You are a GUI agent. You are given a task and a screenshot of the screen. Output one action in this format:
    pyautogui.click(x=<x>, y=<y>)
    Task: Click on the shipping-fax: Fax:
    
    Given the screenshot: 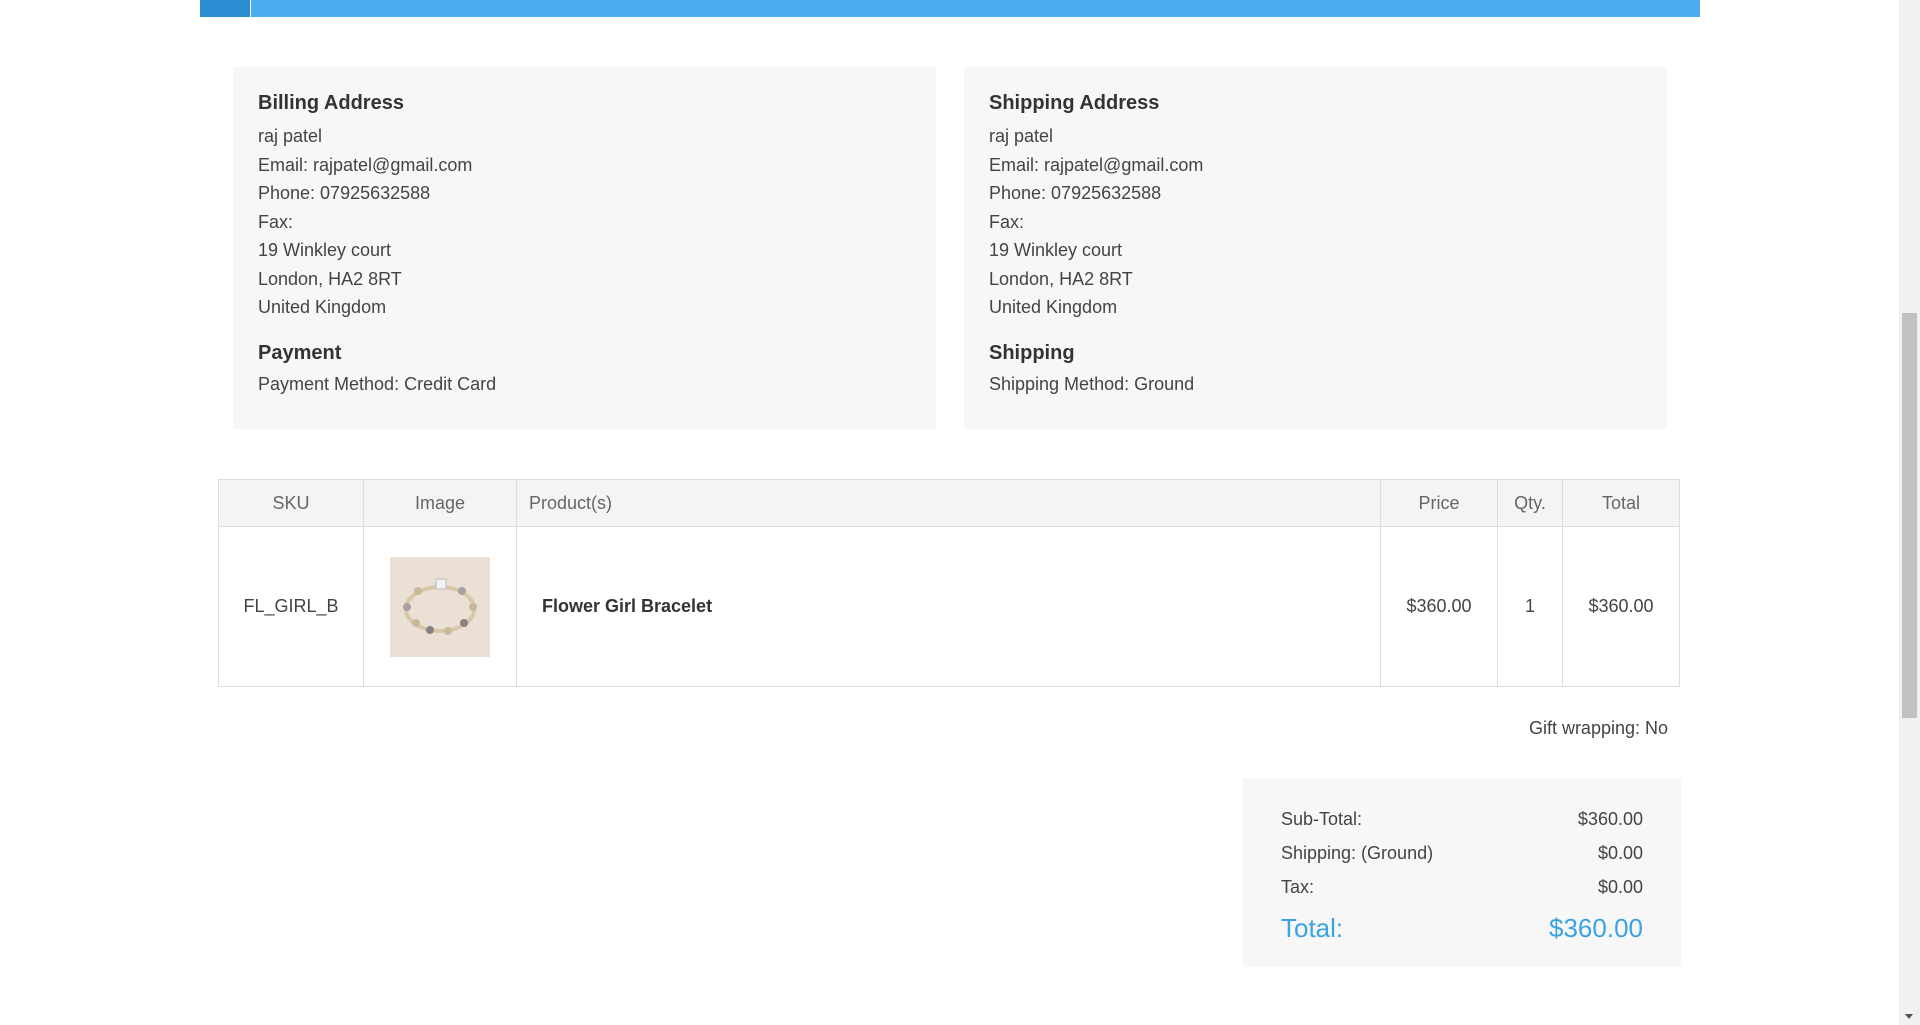 What is the action you would take?
    pyautogui.click(x=1007, y=221)
    